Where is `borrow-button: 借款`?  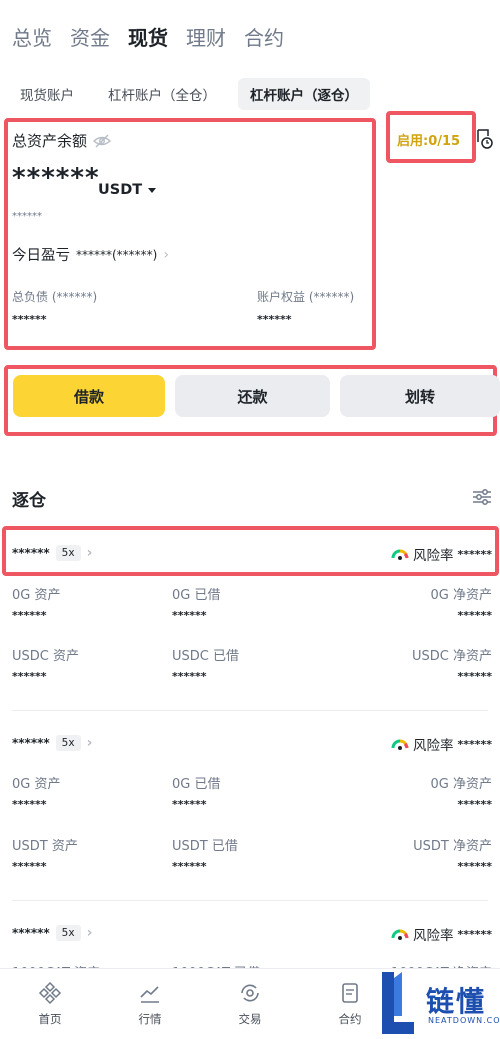
borrow-button: 借款 is located at coordinates (89, 396).